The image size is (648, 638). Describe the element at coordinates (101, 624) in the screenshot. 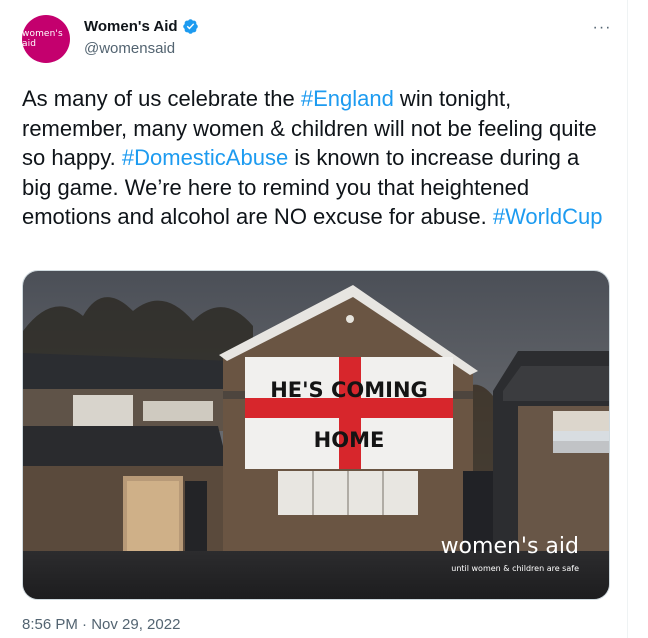

I see `timestamp: 8:56 PM · Nov 29, 2022` at that location.